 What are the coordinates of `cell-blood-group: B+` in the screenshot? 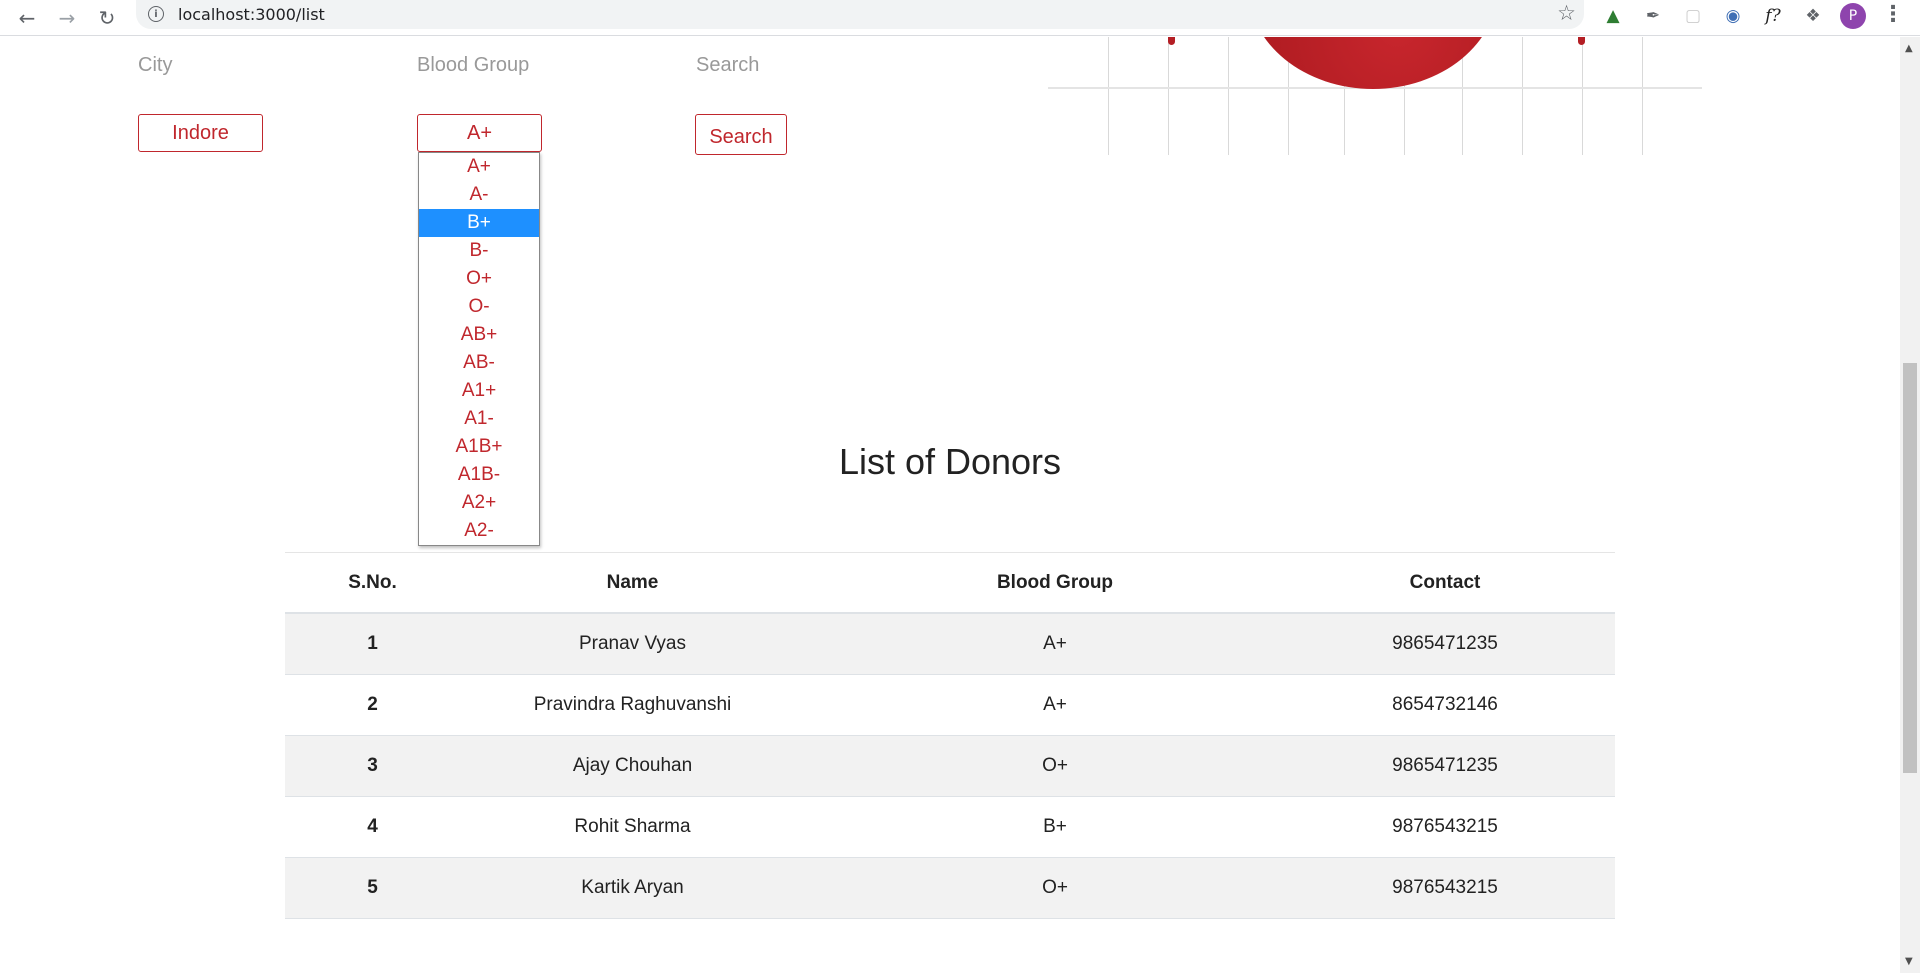 It's located at (1055, 826).